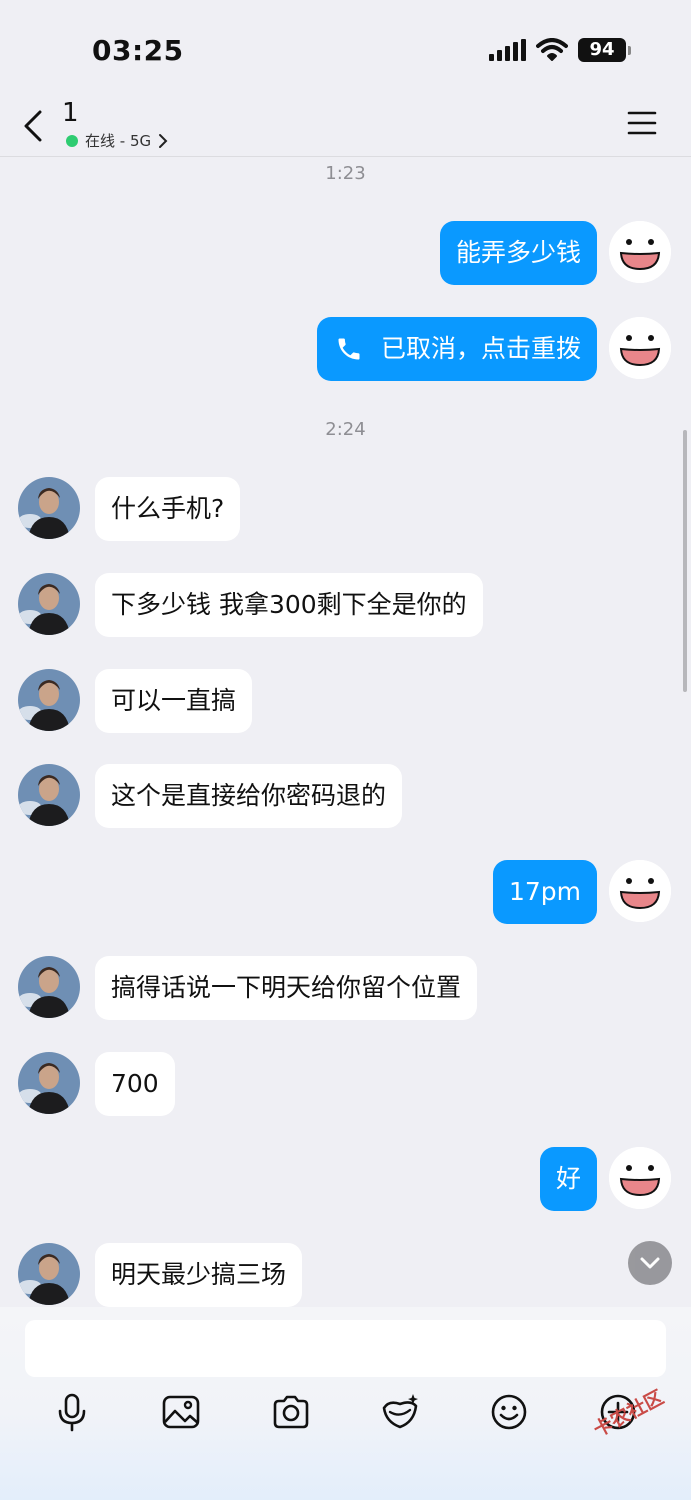  I want to click on battery-icon: 94, so click(604, 50).